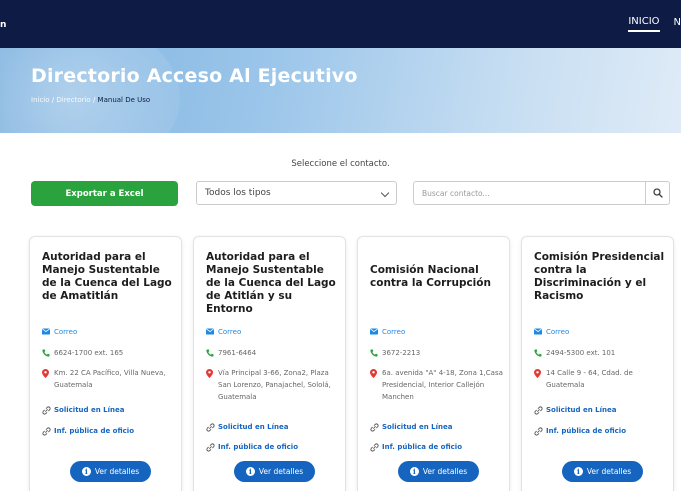  What do you see at coordinates (194, 76) in the screenshot?
I see `page-title: Directorio Acceso Al Ejecutivo` at bounding box center [194, 76].